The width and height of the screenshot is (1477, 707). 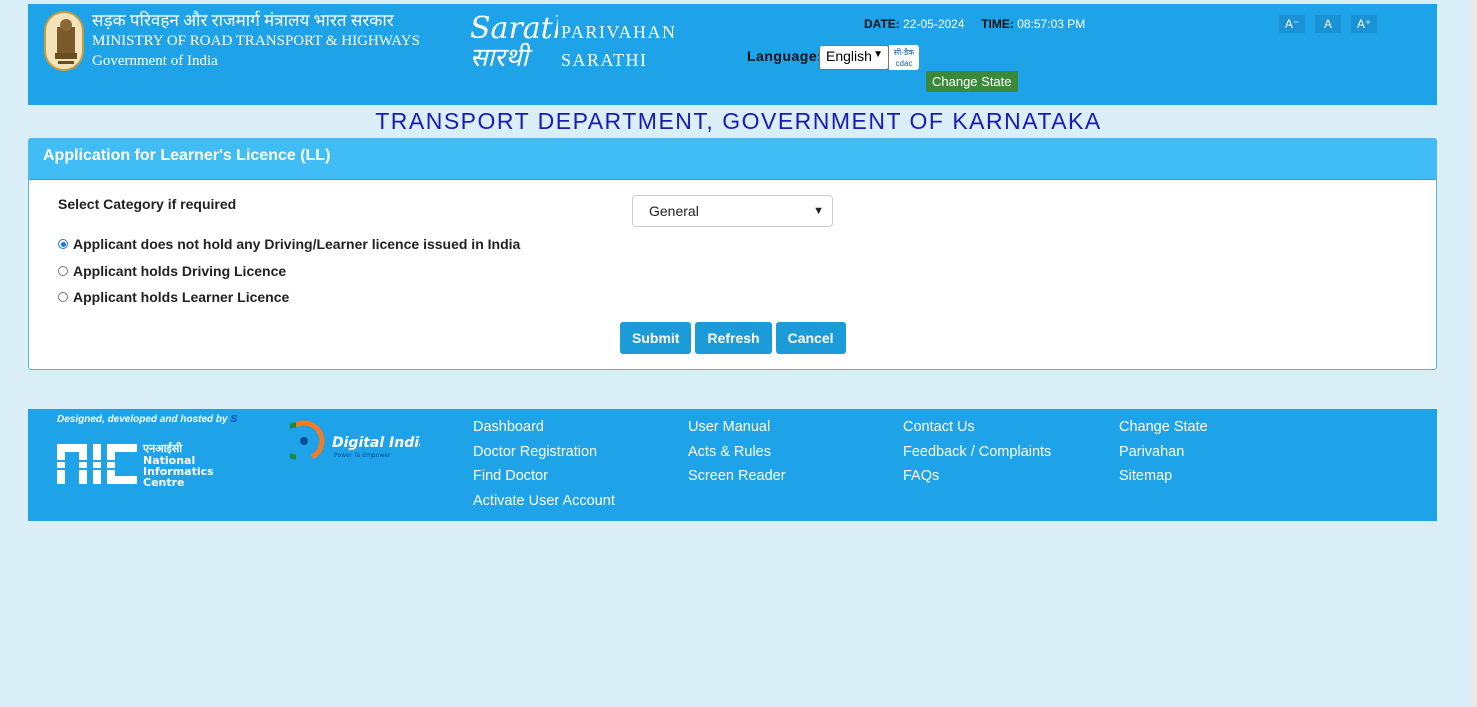 What do you see at coordinates (904, 57) in the screenshot?
I see `cdac-logo: सी-डैक cdac` at bounding box center [904, 57].